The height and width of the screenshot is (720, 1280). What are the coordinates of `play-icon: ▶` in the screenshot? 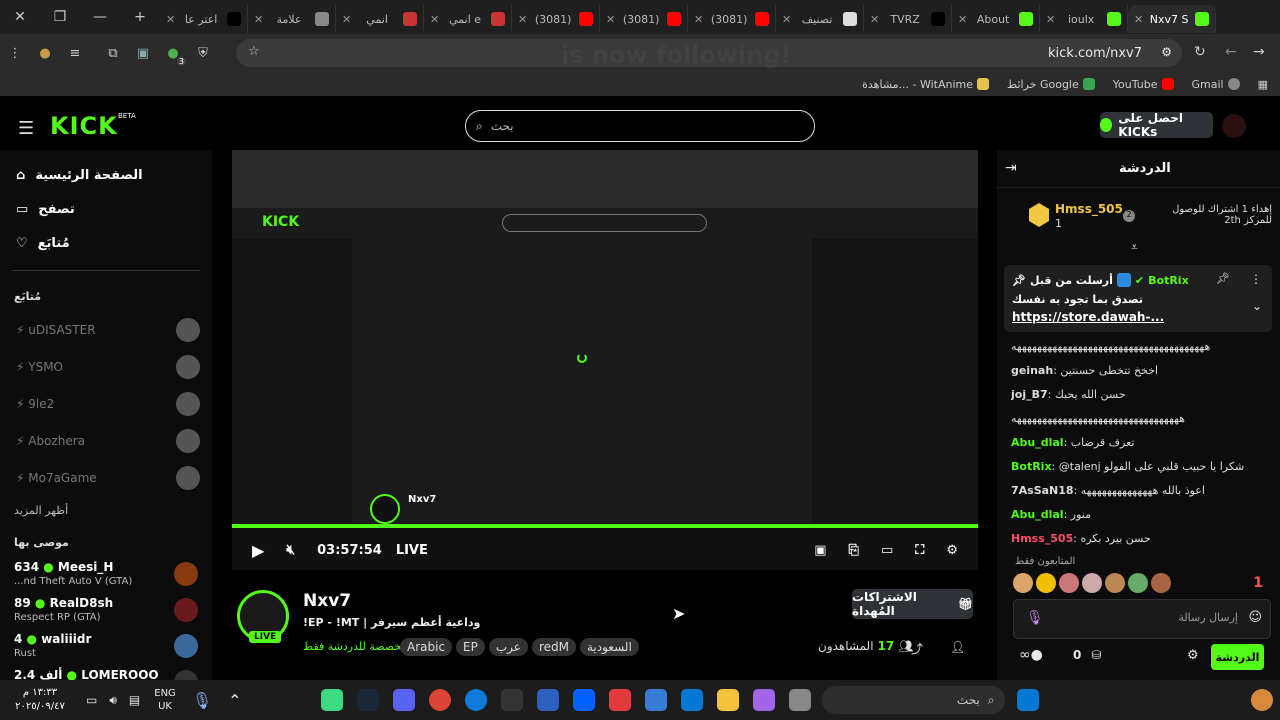 It's located at (258, 550).